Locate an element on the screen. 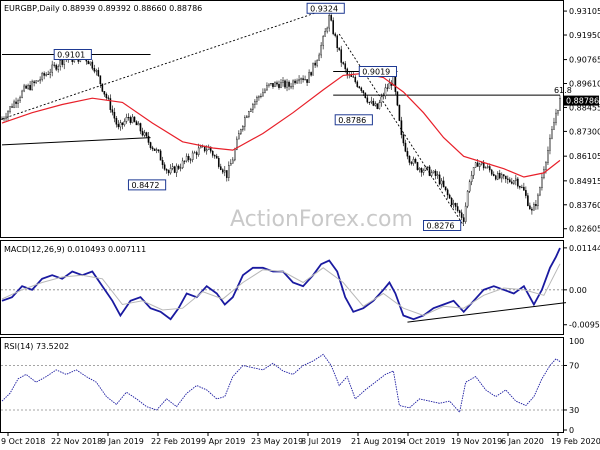 This screenshot has width=600, height=450. price-annotation: 0.8472 is located at coordinates (147, 185).